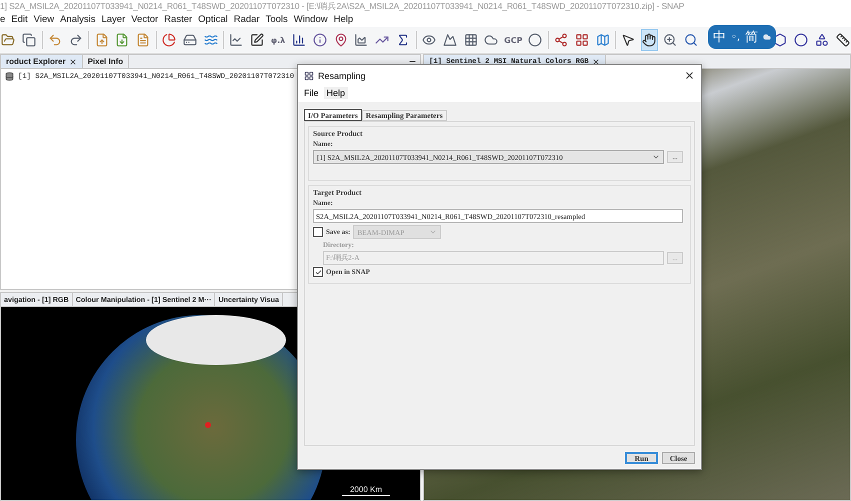  I want to click on ime-mode-label: 中, so click(719, 37).